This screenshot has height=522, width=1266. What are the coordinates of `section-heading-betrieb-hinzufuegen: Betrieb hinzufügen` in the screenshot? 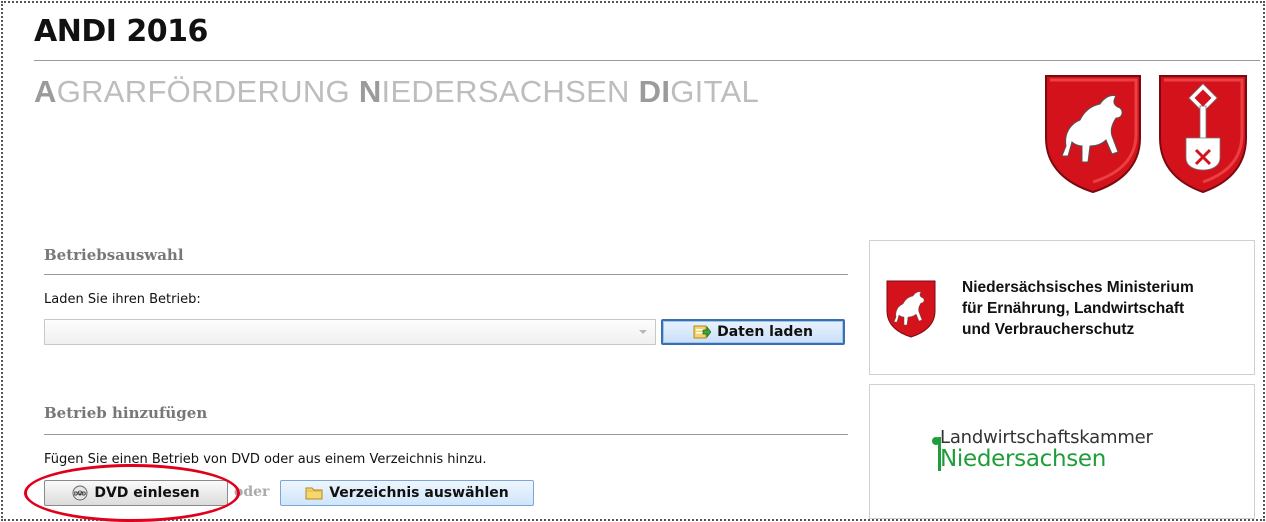 It's located at (126, 413).